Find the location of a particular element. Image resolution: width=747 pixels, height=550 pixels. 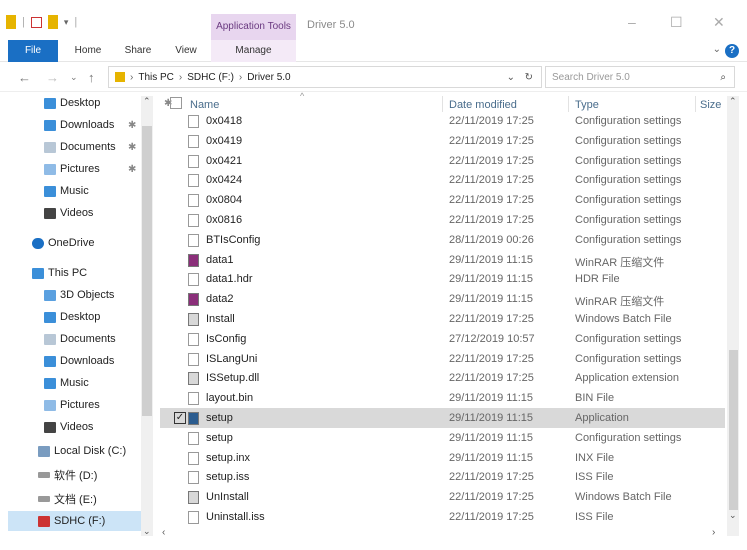

properties-icon is located at coordinates (36, 22).